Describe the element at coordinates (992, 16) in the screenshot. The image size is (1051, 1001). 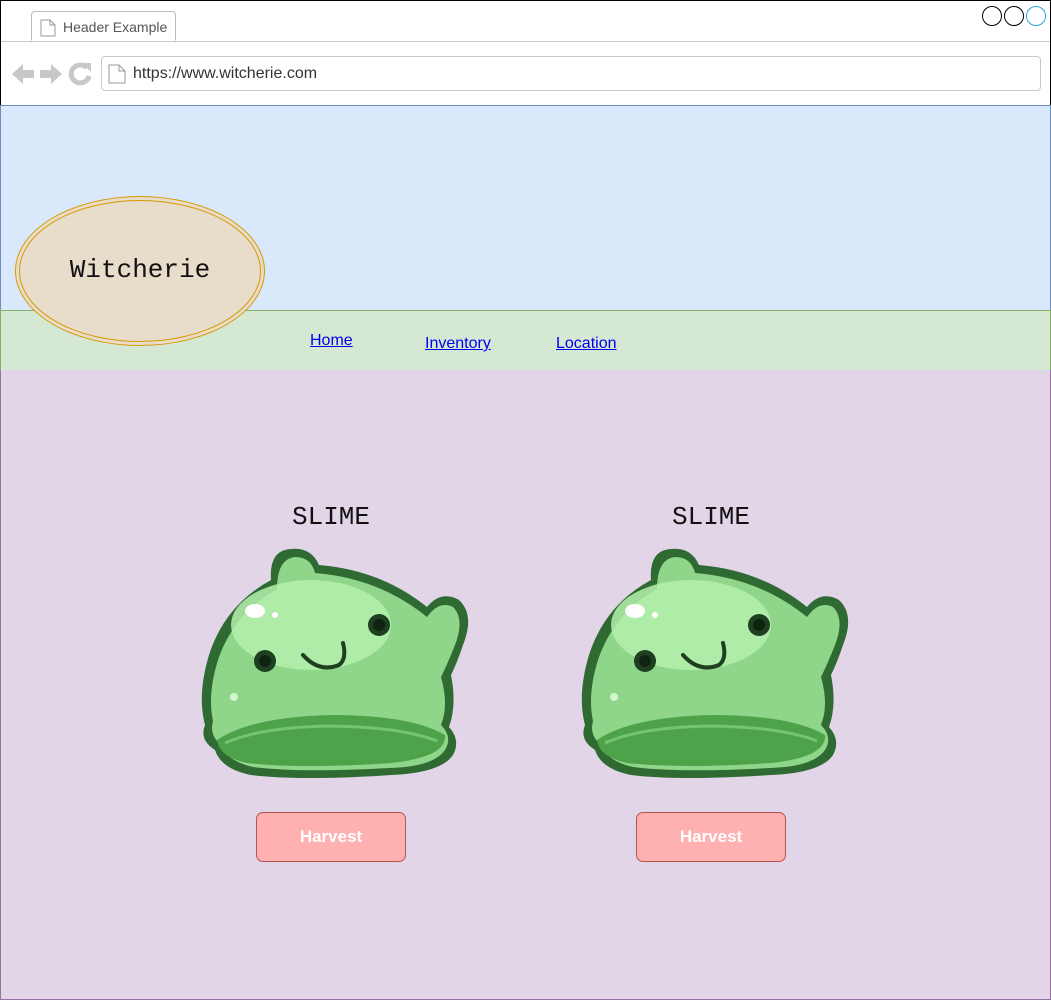
I see `minimize-icon` at that location.